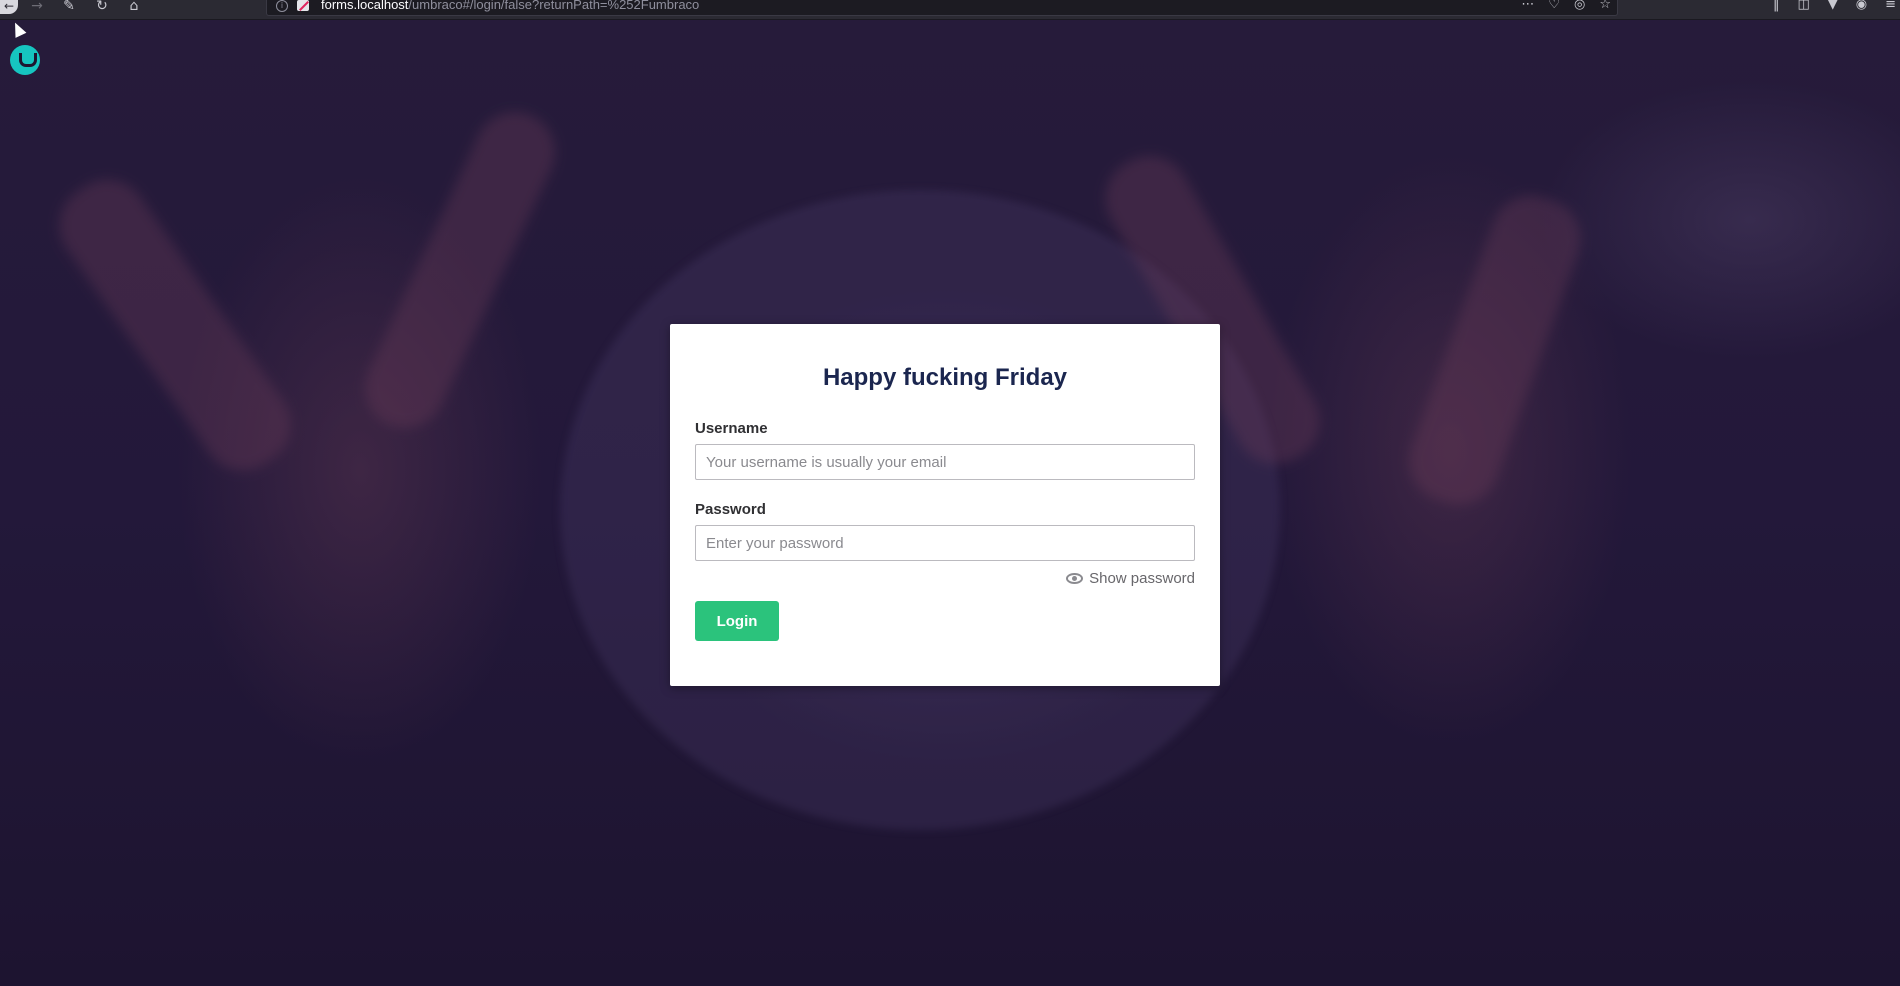 This screenshot has height=986, width=1900. What do you see at coordinates (37, 8) in the screenshot?
I see `forward-arrow-icon: →` at bounding box center [37, 8].